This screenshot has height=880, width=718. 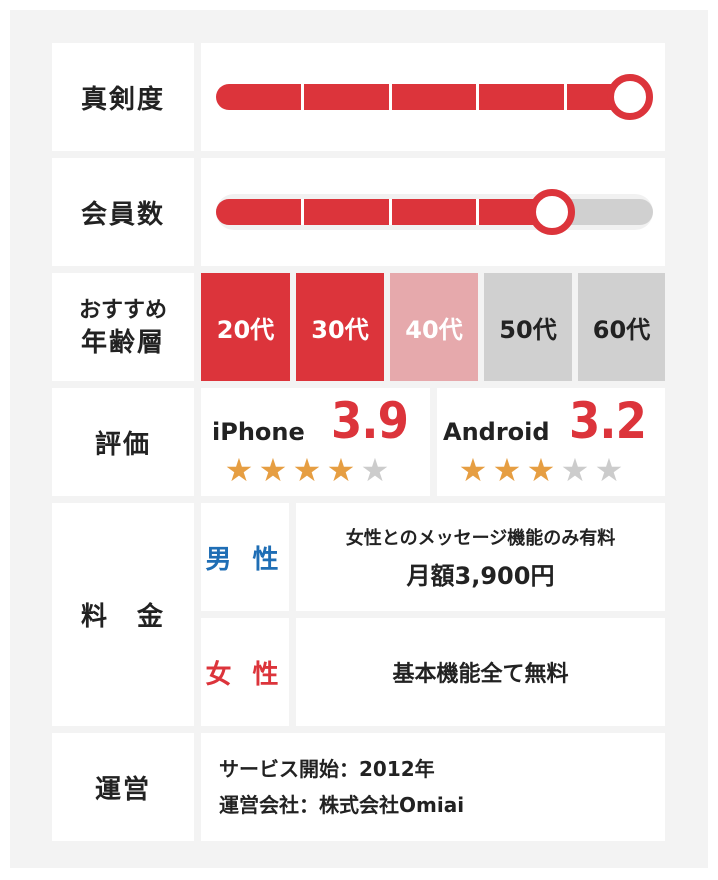 What do you see at coordinates (122, 343) in the screenshot?
I see `age-label-line2: 年齢層` at bounding box center [122, 343].